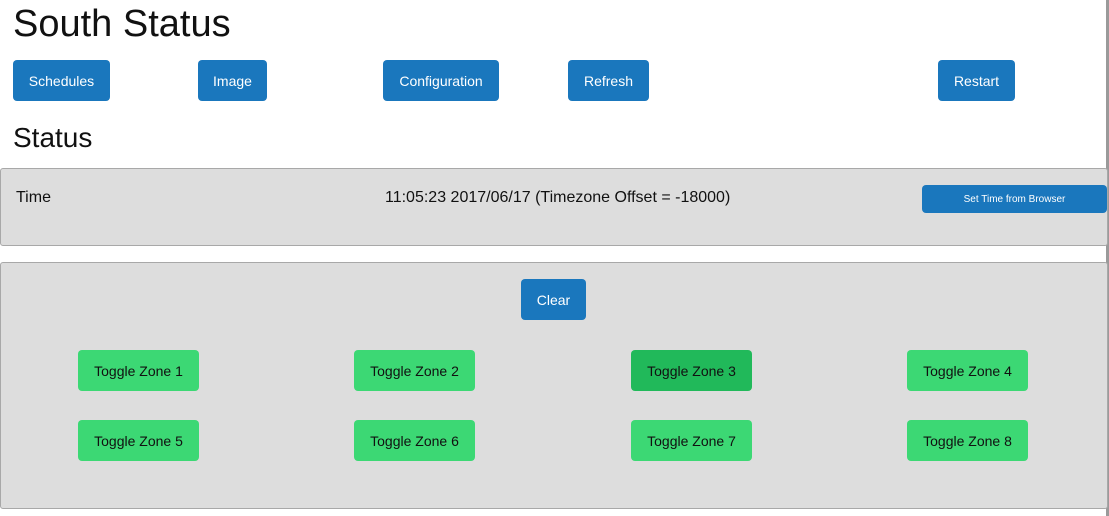 Image resolution: width=1109 pixels, height=516 pixels. I want to click on refresh-button: Refresh, so click(608, 80).